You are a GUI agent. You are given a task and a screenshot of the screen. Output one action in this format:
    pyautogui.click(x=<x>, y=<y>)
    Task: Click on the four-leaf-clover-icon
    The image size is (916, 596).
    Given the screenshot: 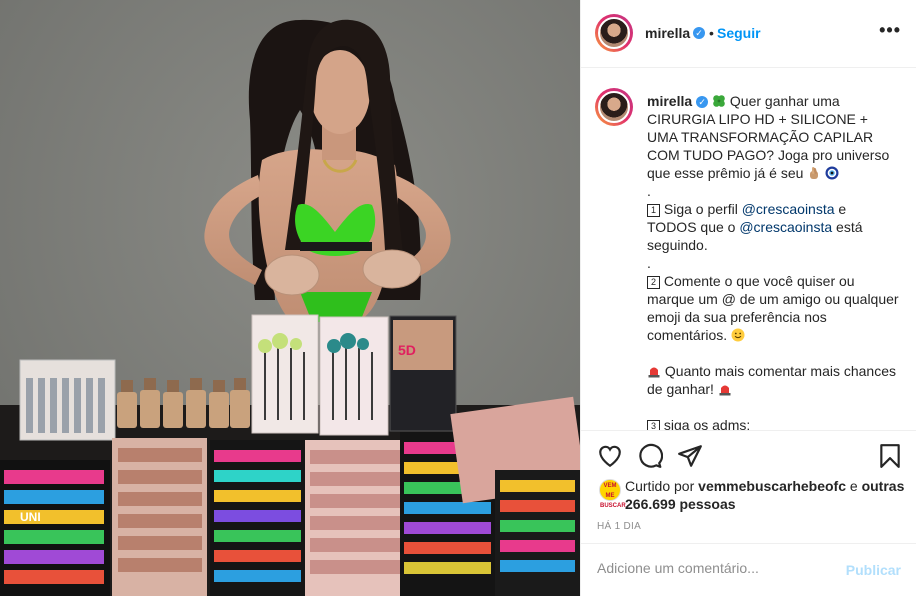 What is the action you would take?
    pyautogui.click(x=719, y=101)
    